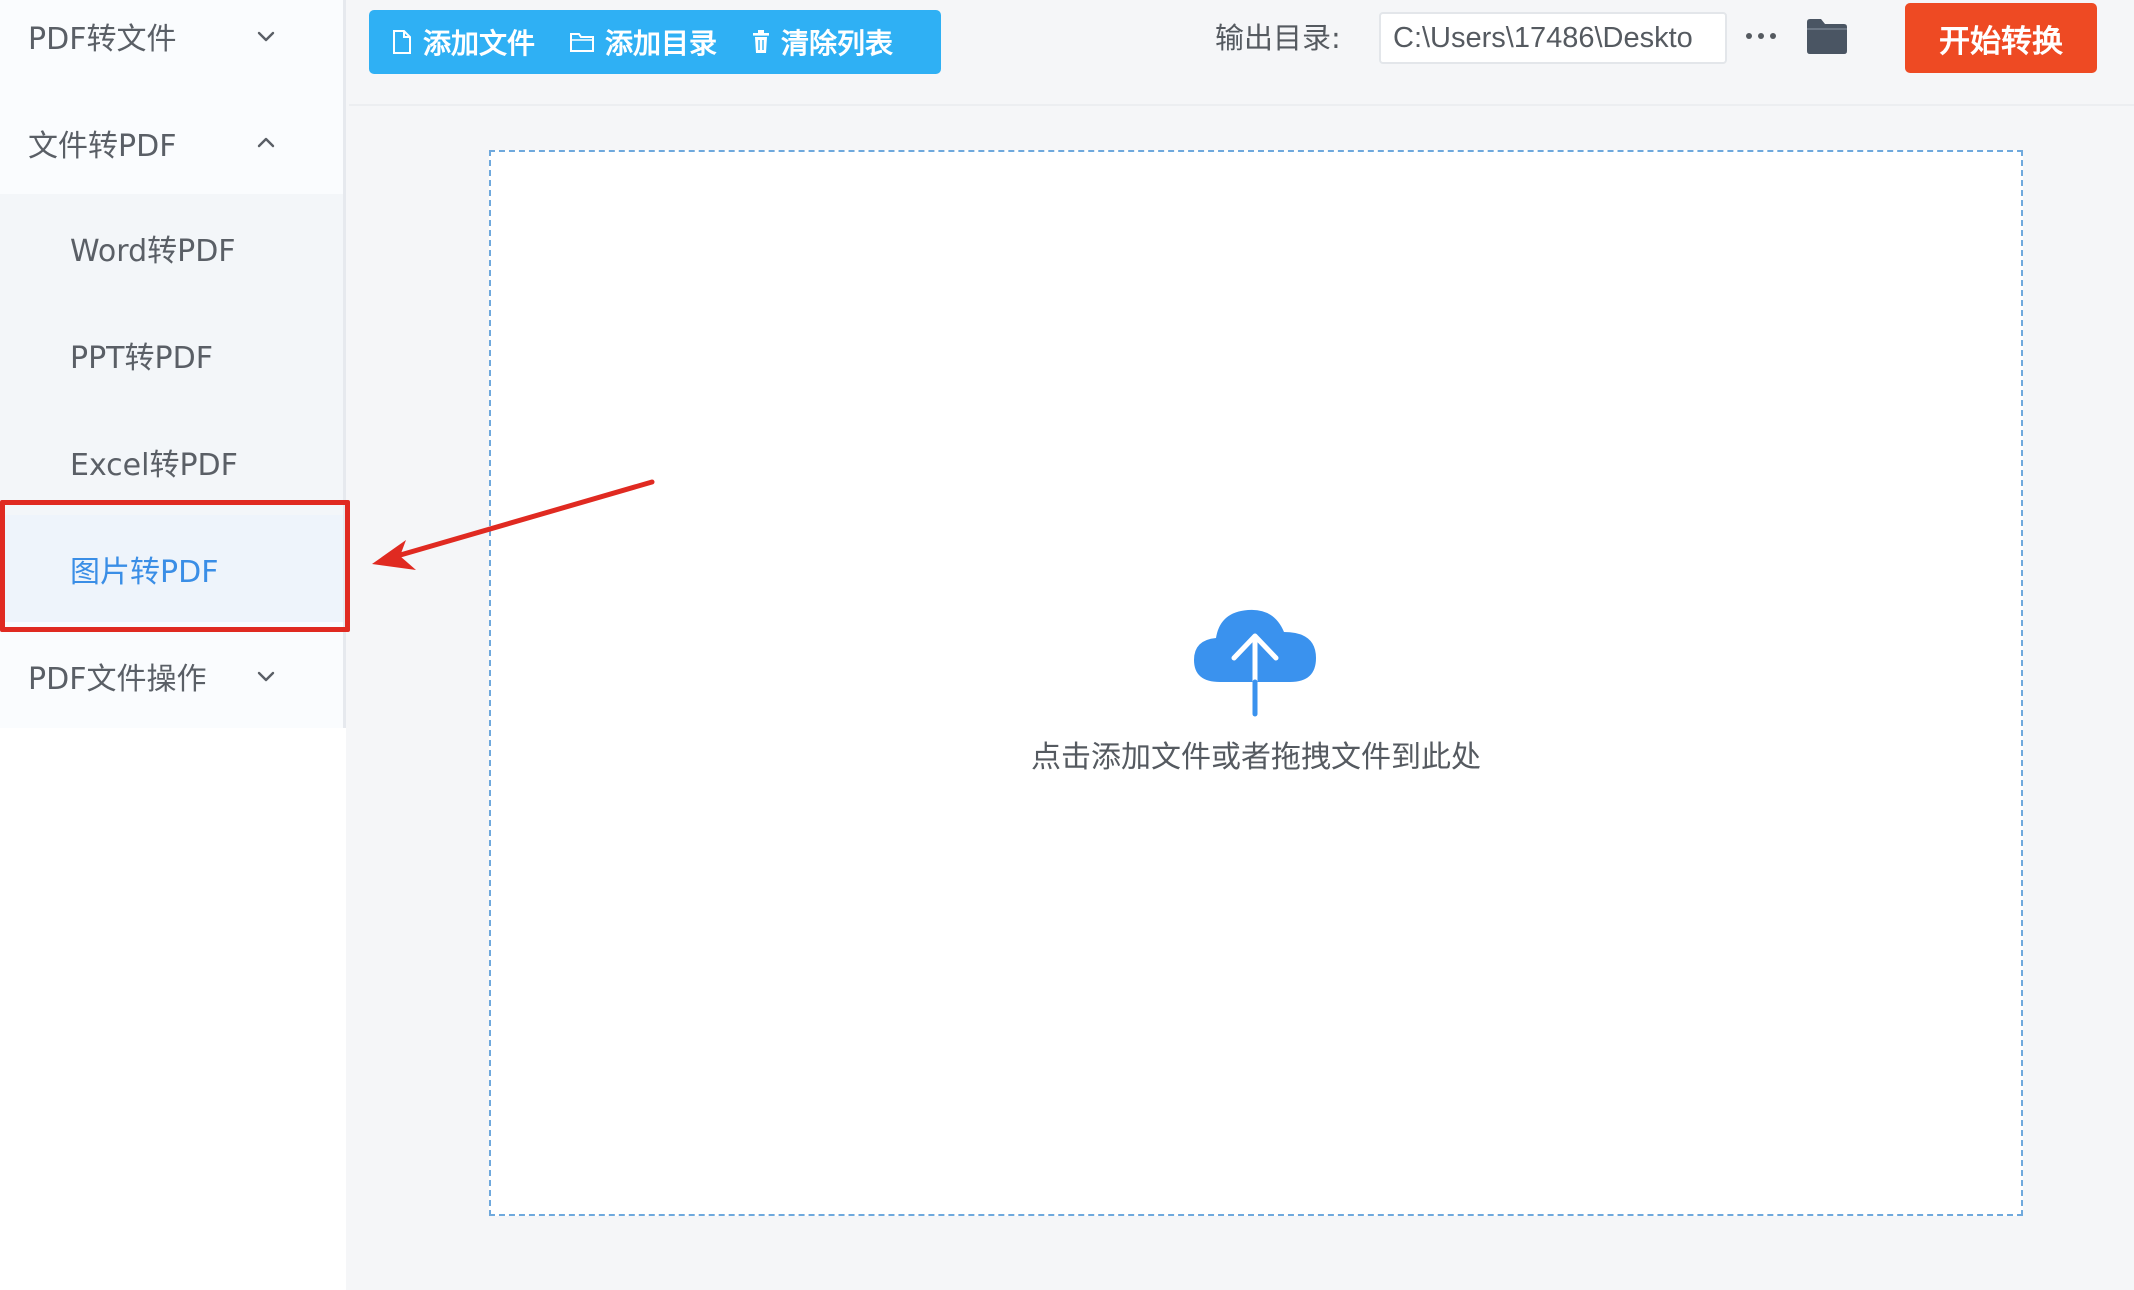 The height and width of the screenshot is (1290, 2134). I want to click on sidebar-item-label: Excel转PDF, so click(154, 465).